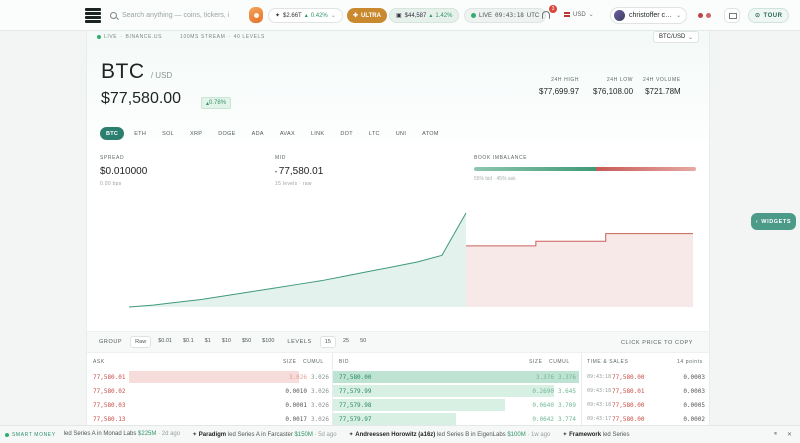 The width and height of the screenshot is (800, 443). I want to click on news-ago: · 1w ago, so click(539, 435).